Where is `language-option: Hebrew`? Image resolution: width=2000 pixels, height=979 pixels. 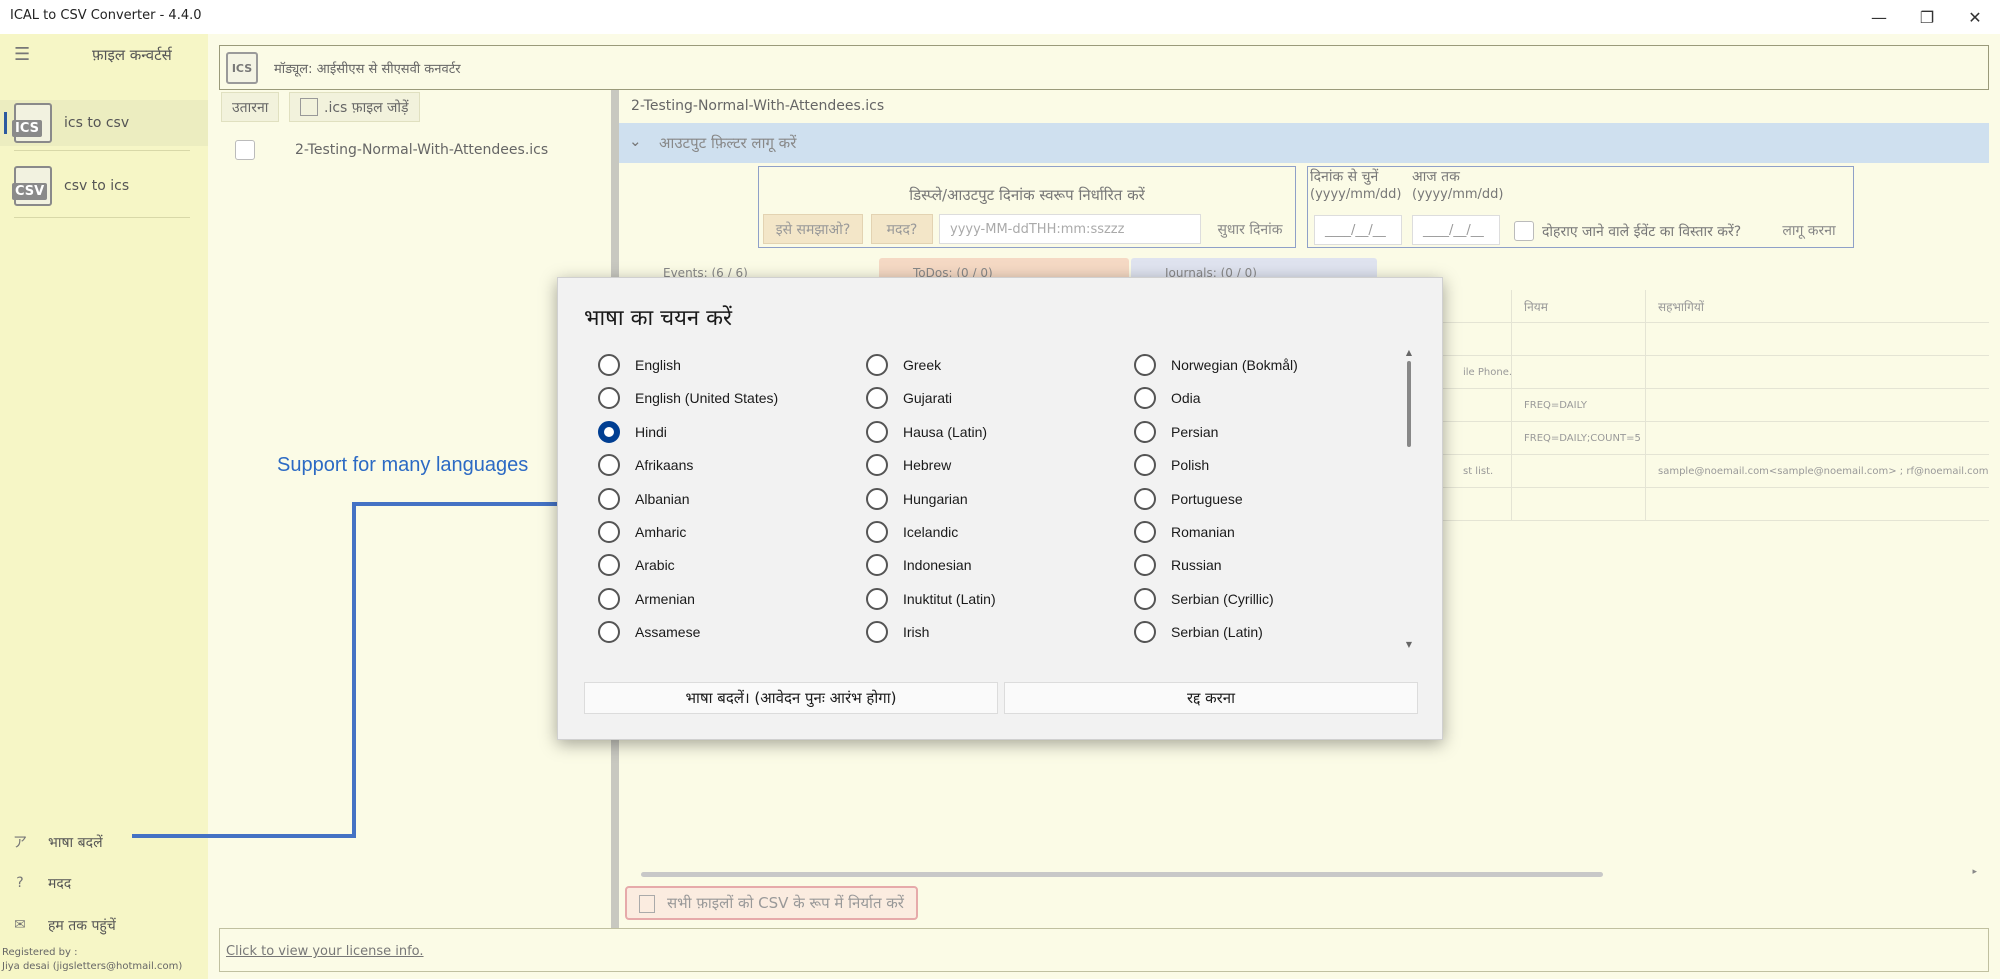
language-option: Hebrew is located at coordinates (908, 465).